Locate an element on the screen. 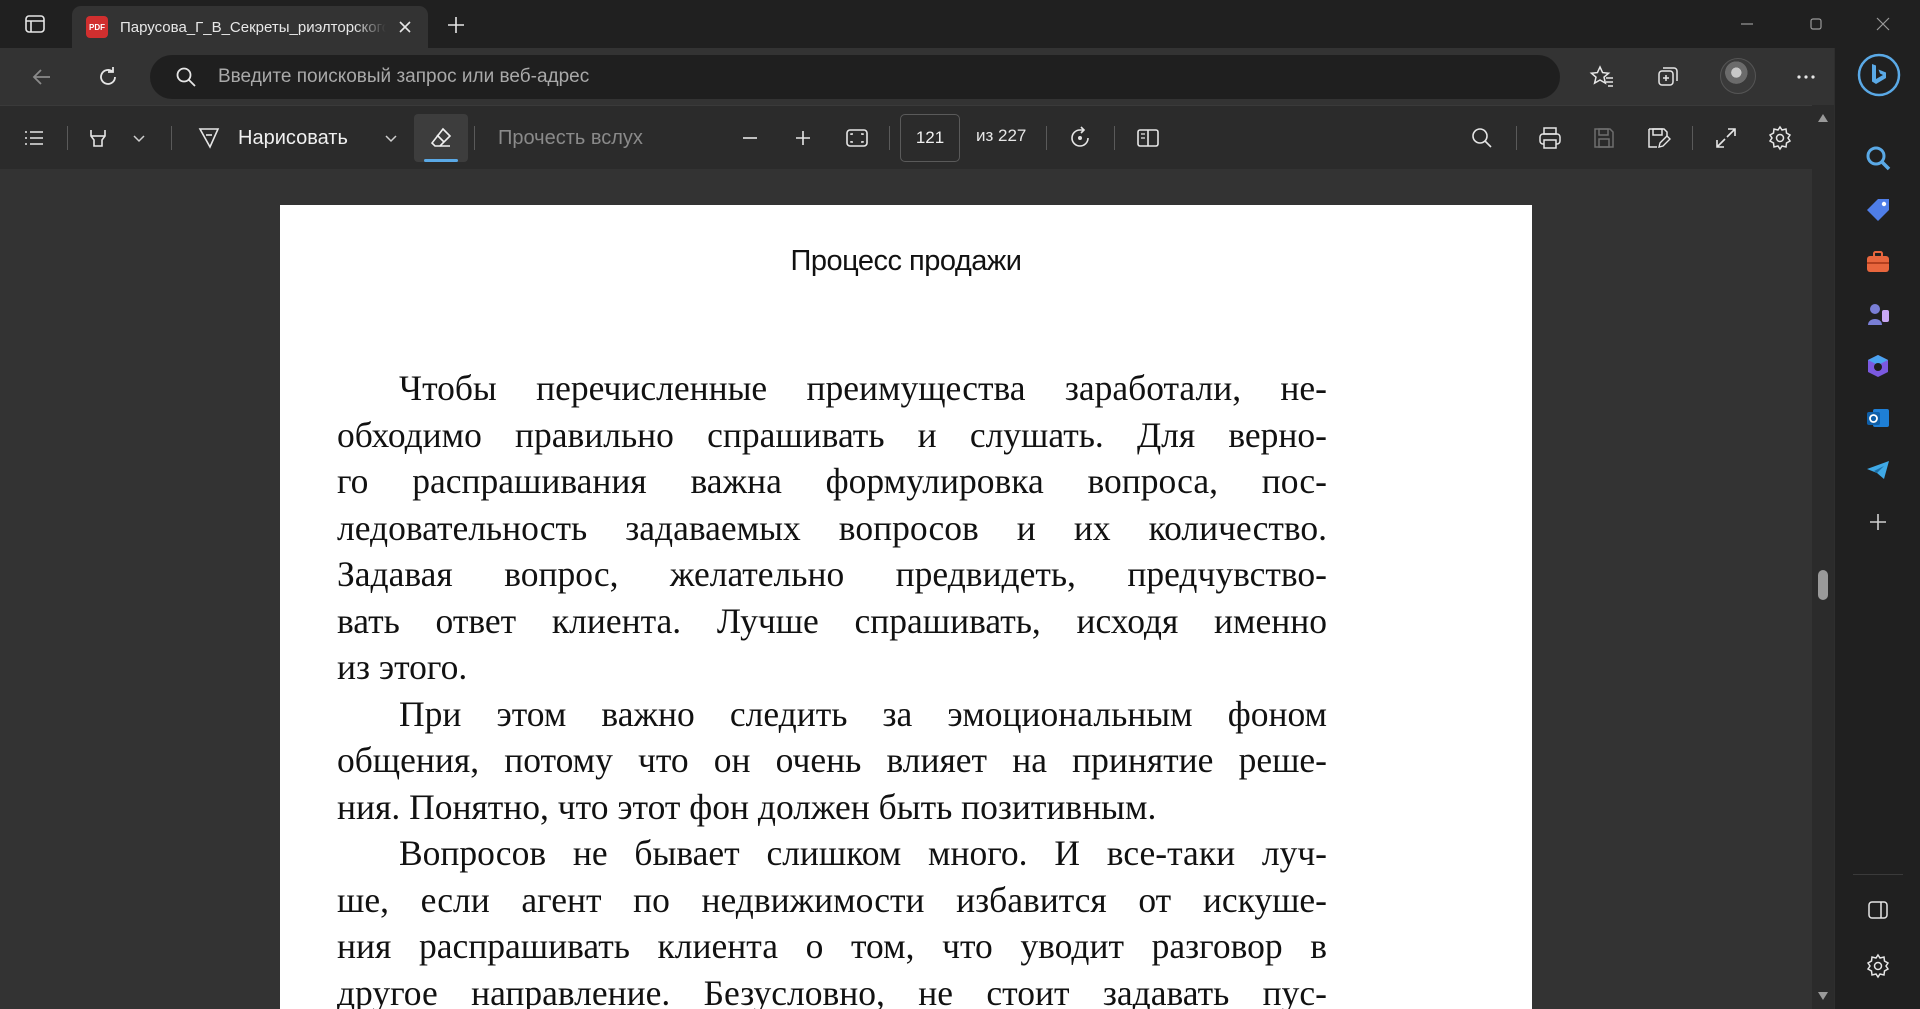 This screenshot has width=1920, height=1009. favorites-button is located at coordinates (1602, 77).